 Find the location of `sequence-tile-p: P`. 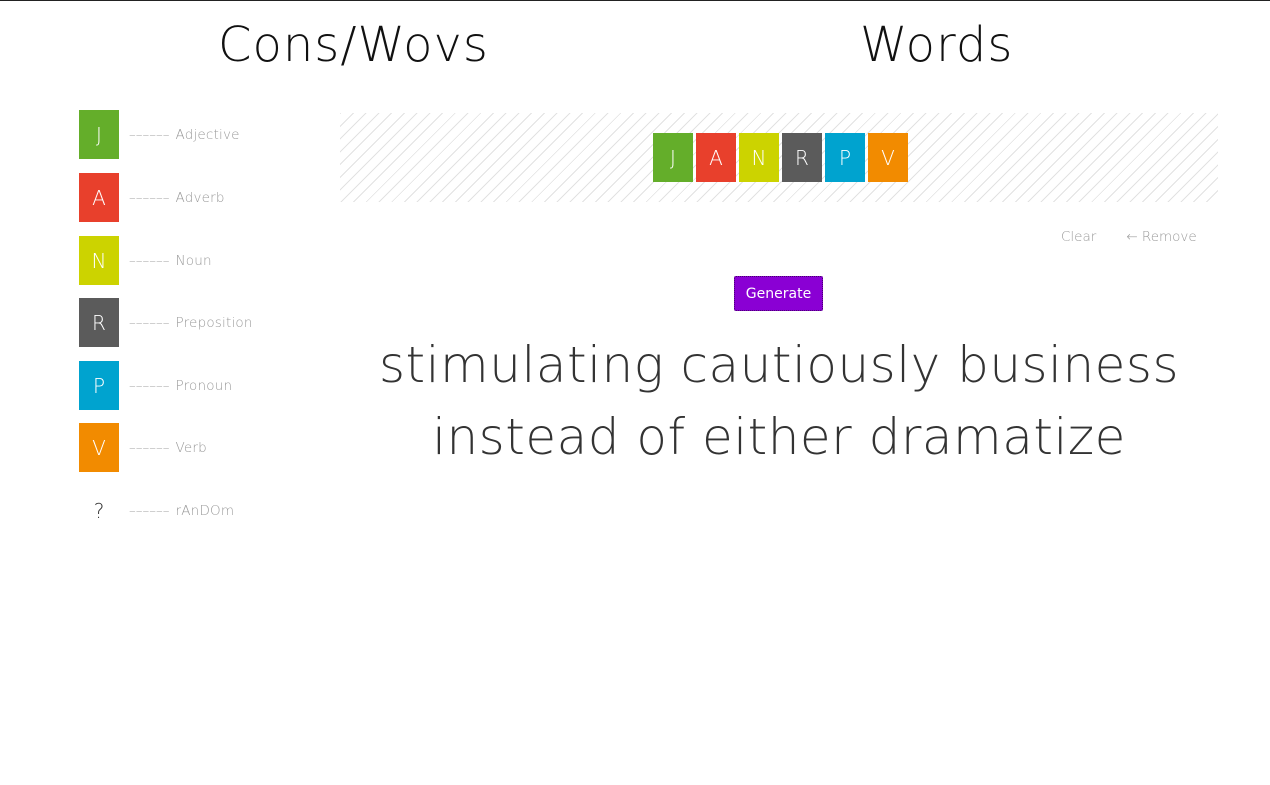

sequence-tile-p: P is located at coordinates (845, 157).